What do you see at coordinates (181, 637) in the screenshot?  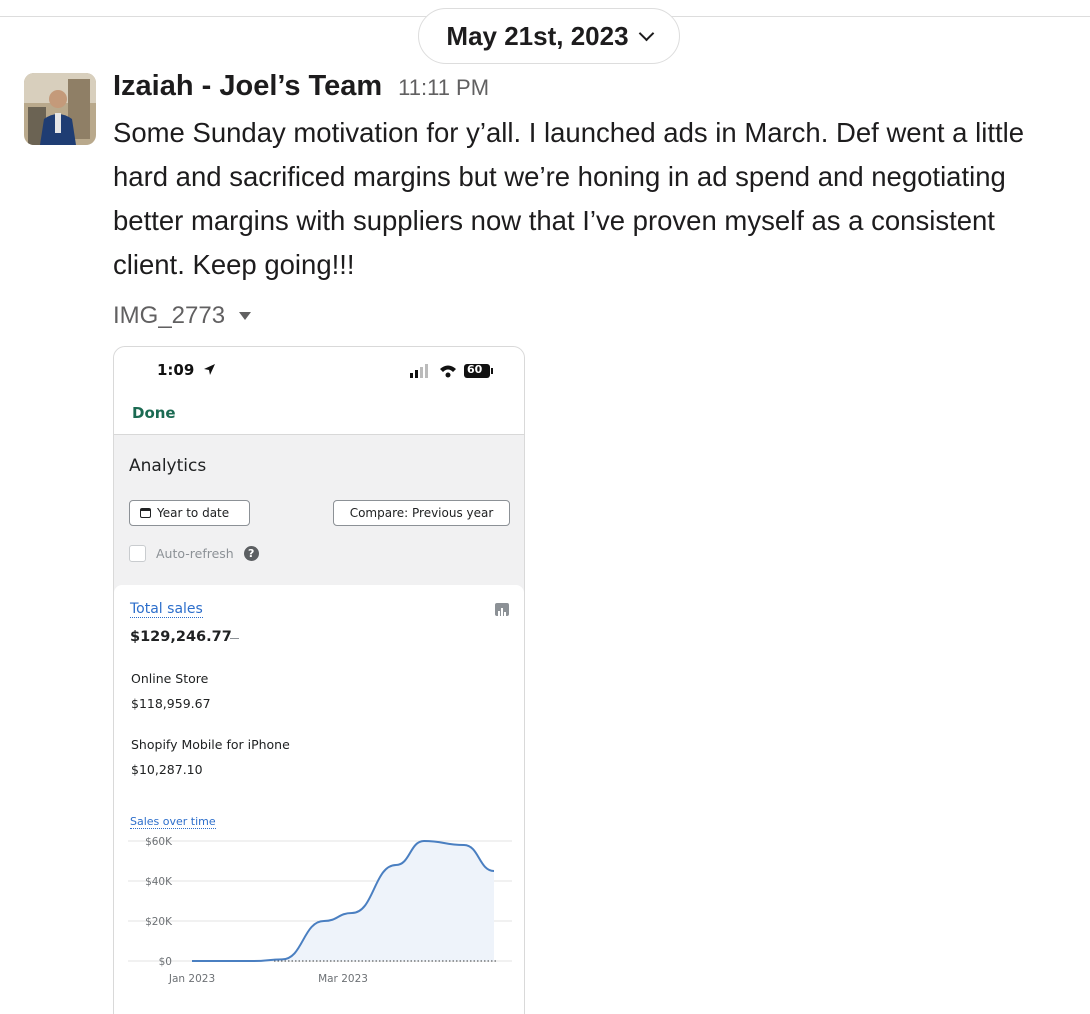 I see `total-sales-value: $129,246.77` at bounding box center [181, 637].